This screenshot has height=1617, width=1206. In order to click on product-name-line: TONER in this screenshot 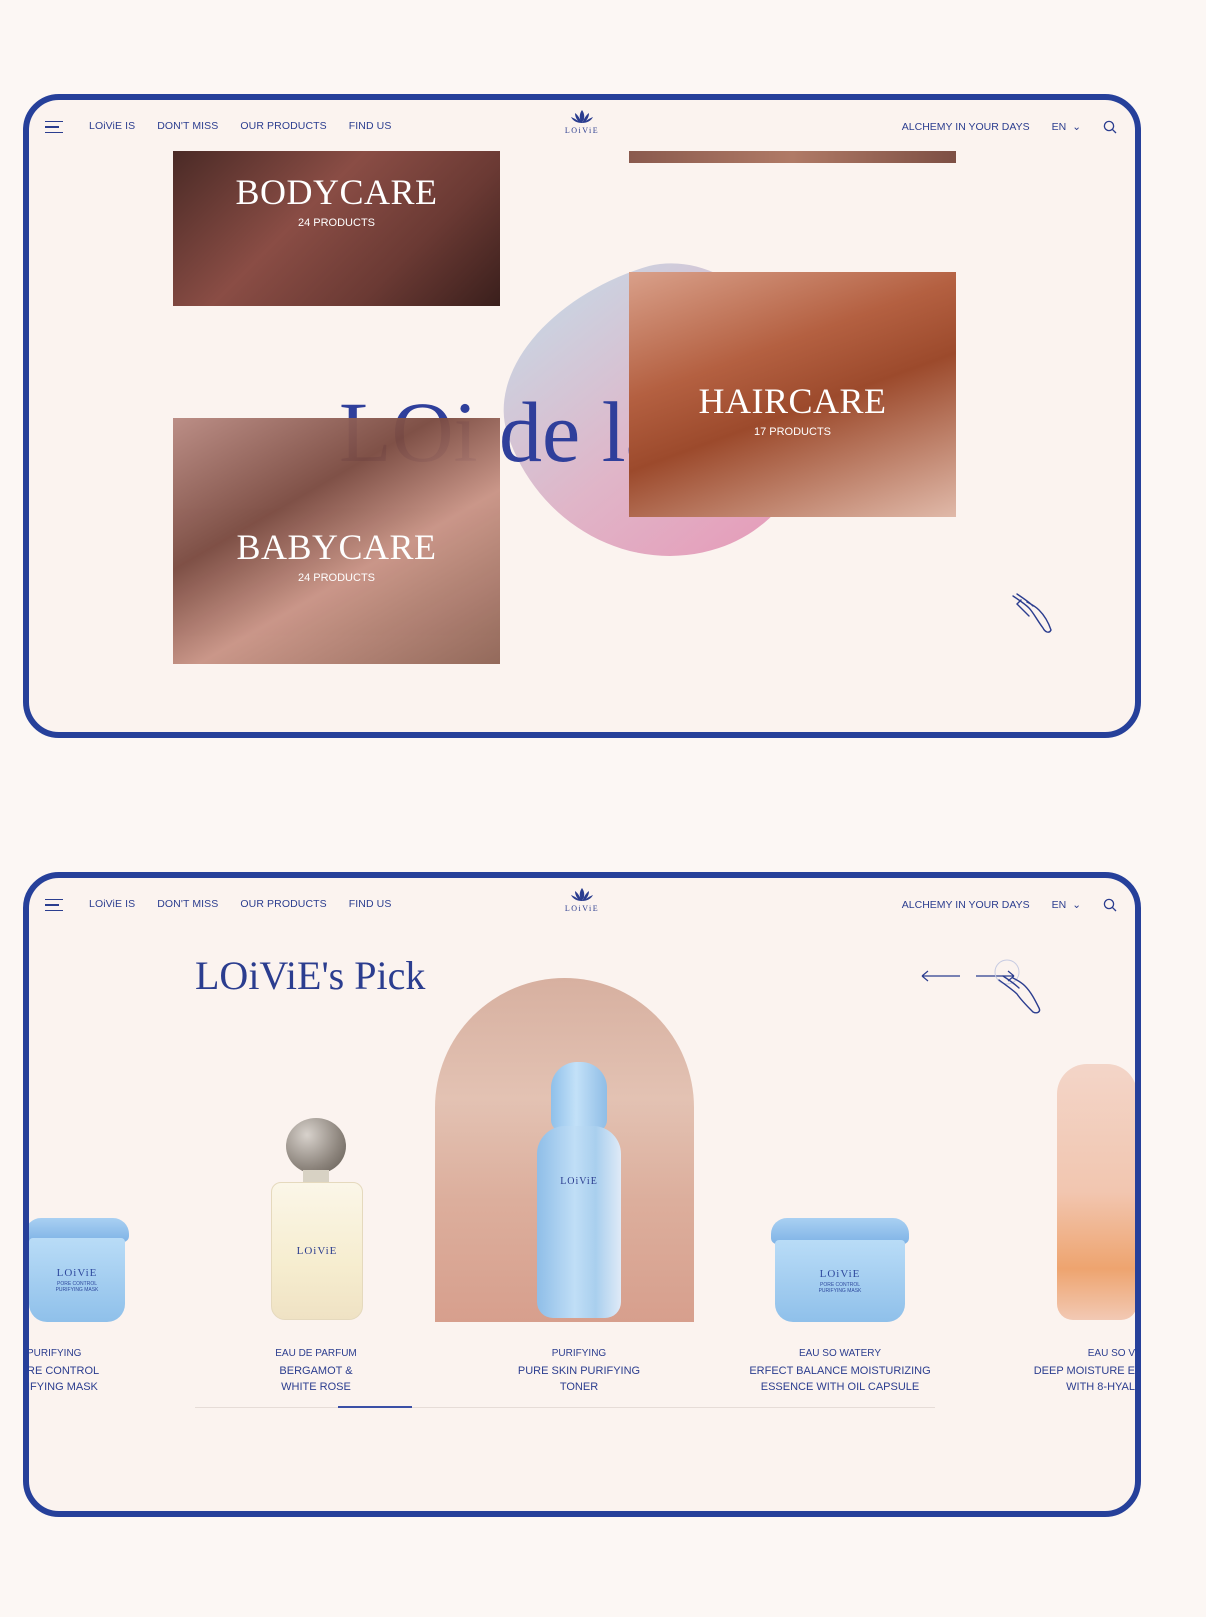, I will do `click(579, 1387)`.